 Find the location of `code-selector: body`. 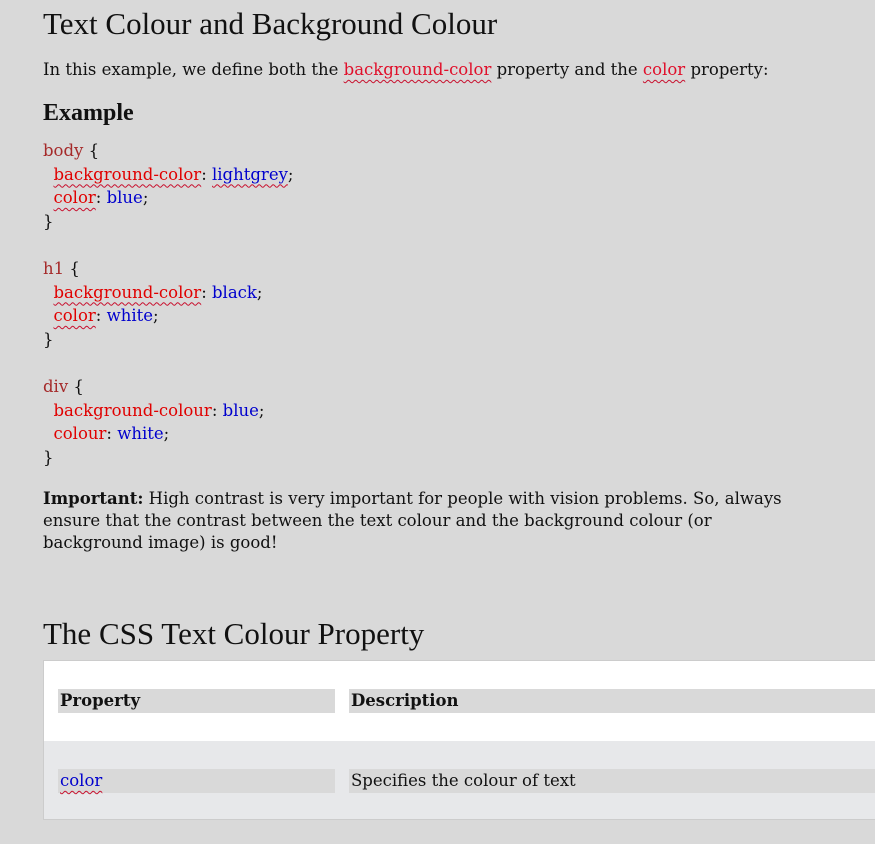

code-selector: body is located at coordinates (63, 150).